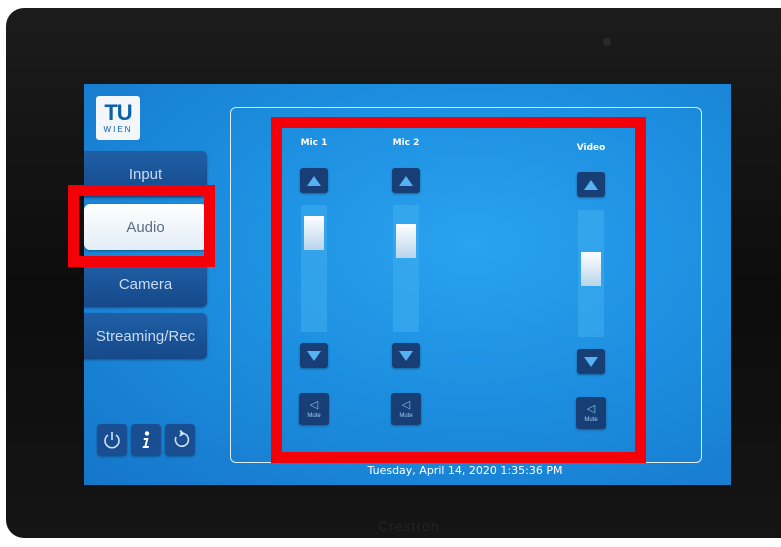 This screenshot has height=547, width=781. Describe the element at coordinates (409, 526) in the screenshot. I see `device-brand: Crestron` at that location.